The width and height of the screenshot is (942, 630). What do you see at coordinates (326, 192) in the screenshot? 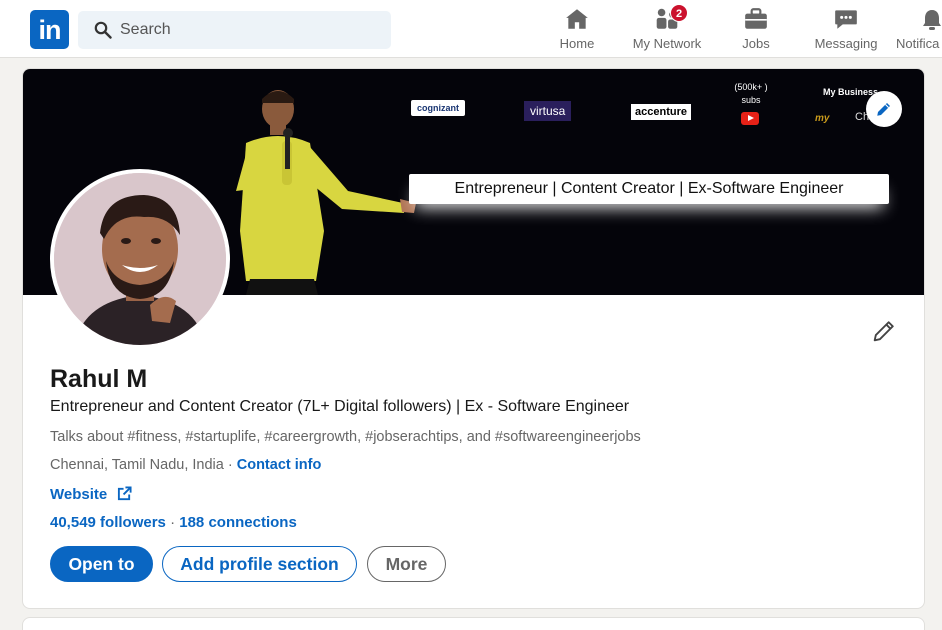
I see `speaker-figure-image` at bounding box center [326, 192].